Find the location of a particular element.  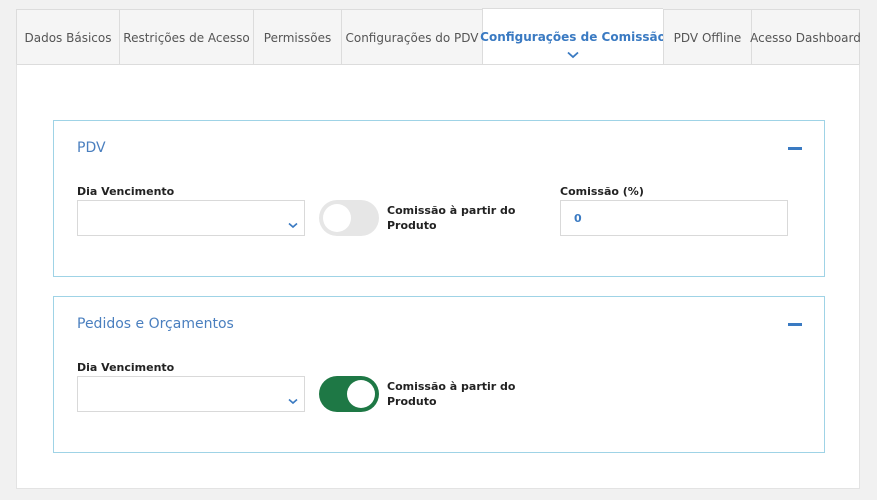

tab-label: Configurações de Comissão is located at coordinates (573, 37).